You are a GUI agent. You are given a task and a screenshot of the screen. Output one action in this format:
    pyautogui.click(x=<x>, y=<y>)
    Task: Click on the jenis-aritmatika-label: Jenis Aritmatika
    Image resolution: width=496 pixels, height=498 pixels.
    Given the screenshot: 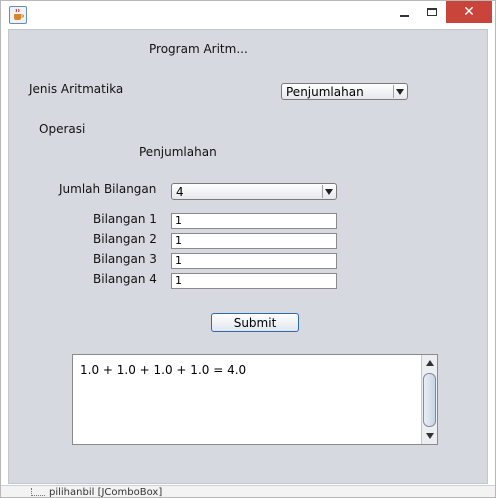 What is the action you would take?
    pyautogui.click(x=76, y=89)
    